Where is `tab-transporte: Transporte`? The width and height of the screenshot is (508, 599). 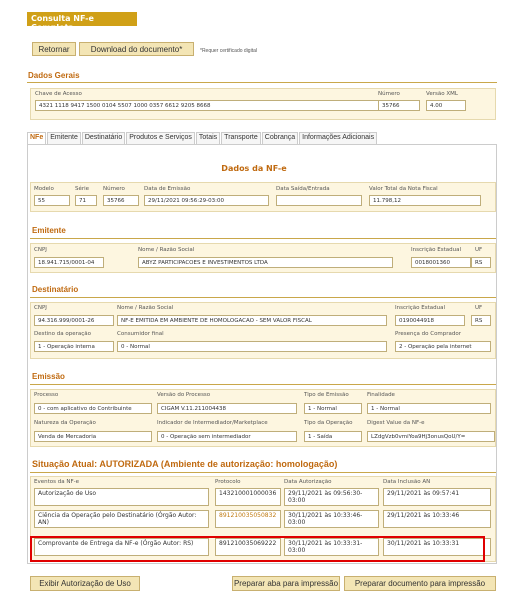 tab-transporte: Transporte is located at coordinates (241, 138).